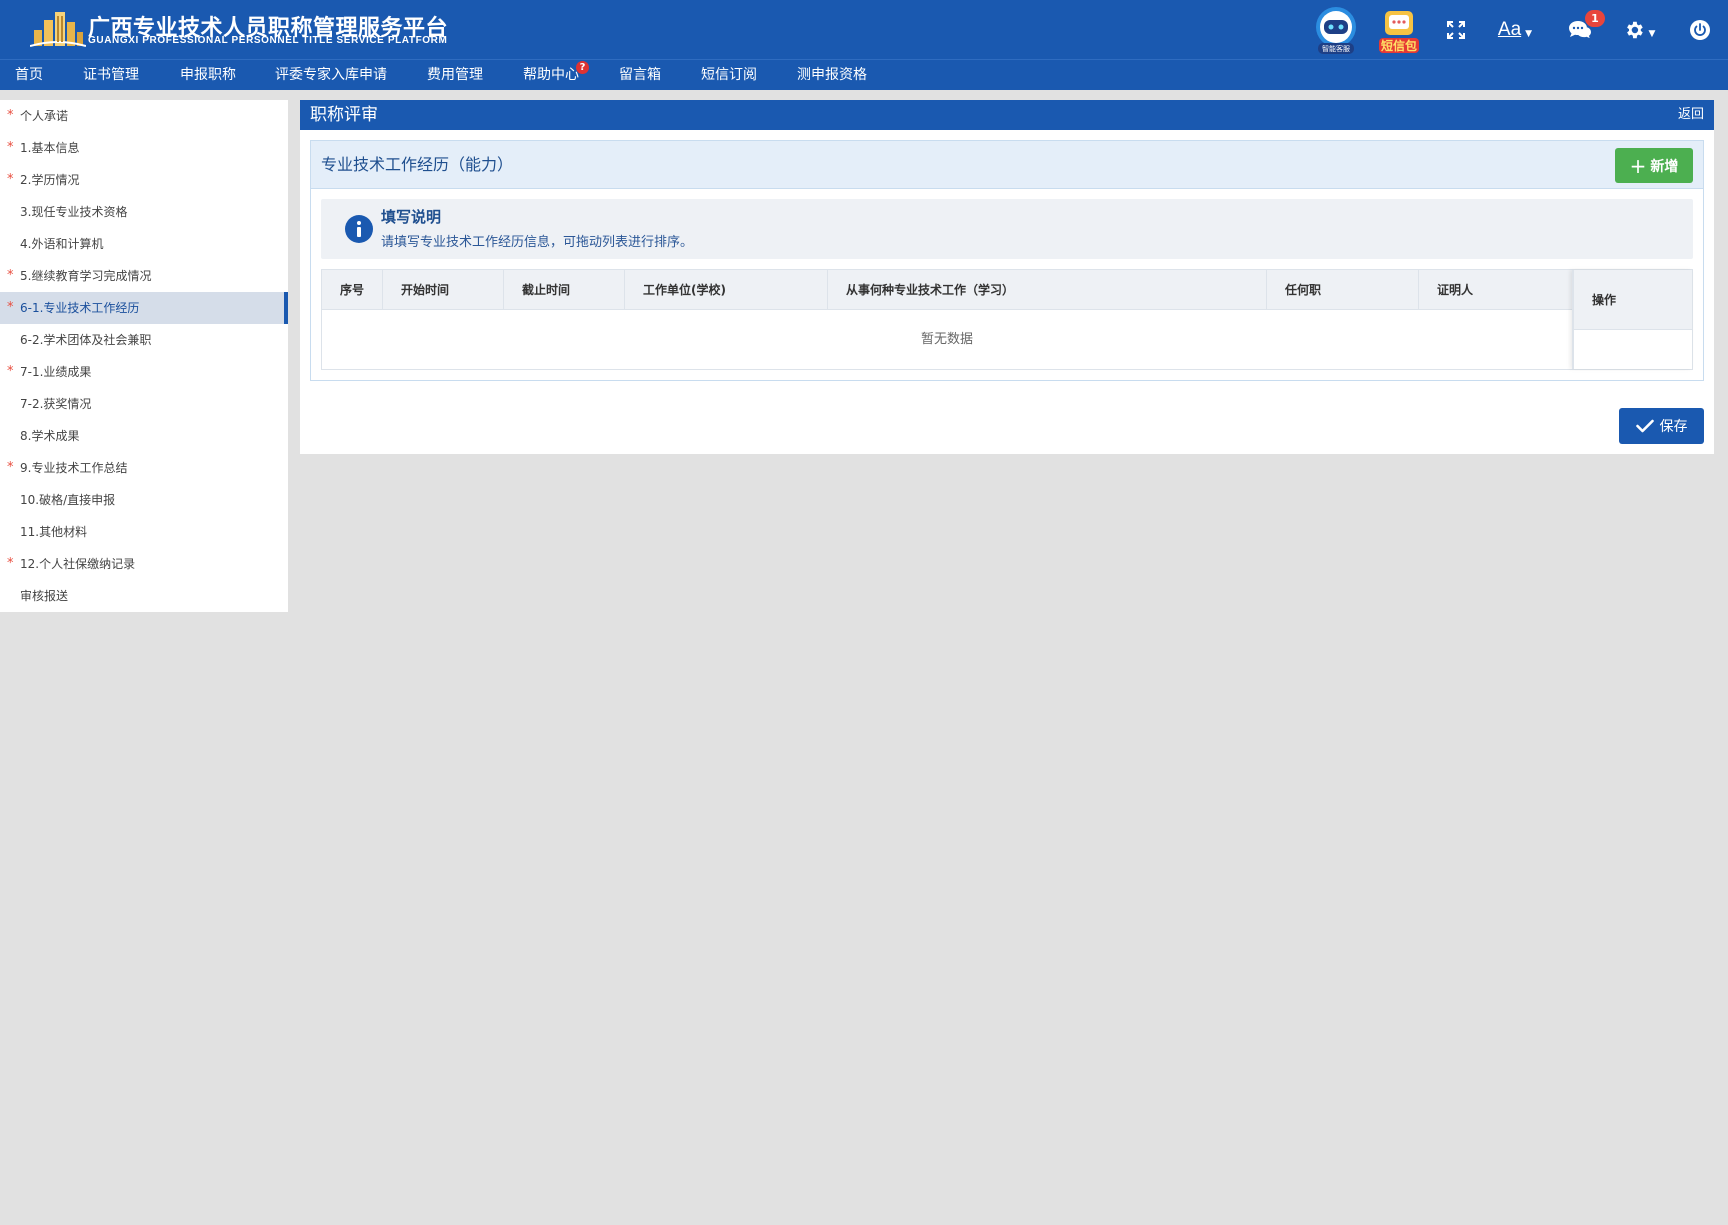 This screenshot has height=1225, width=1728. I want to click on gear-icon, so click(1634, 29).